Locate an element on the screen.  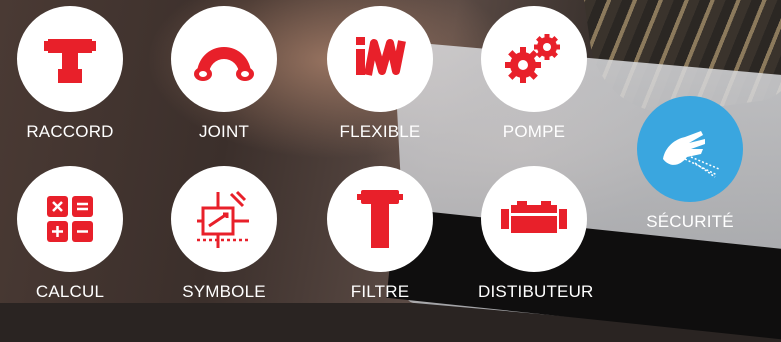
distributor-icon is located at coordinates (534, 217).